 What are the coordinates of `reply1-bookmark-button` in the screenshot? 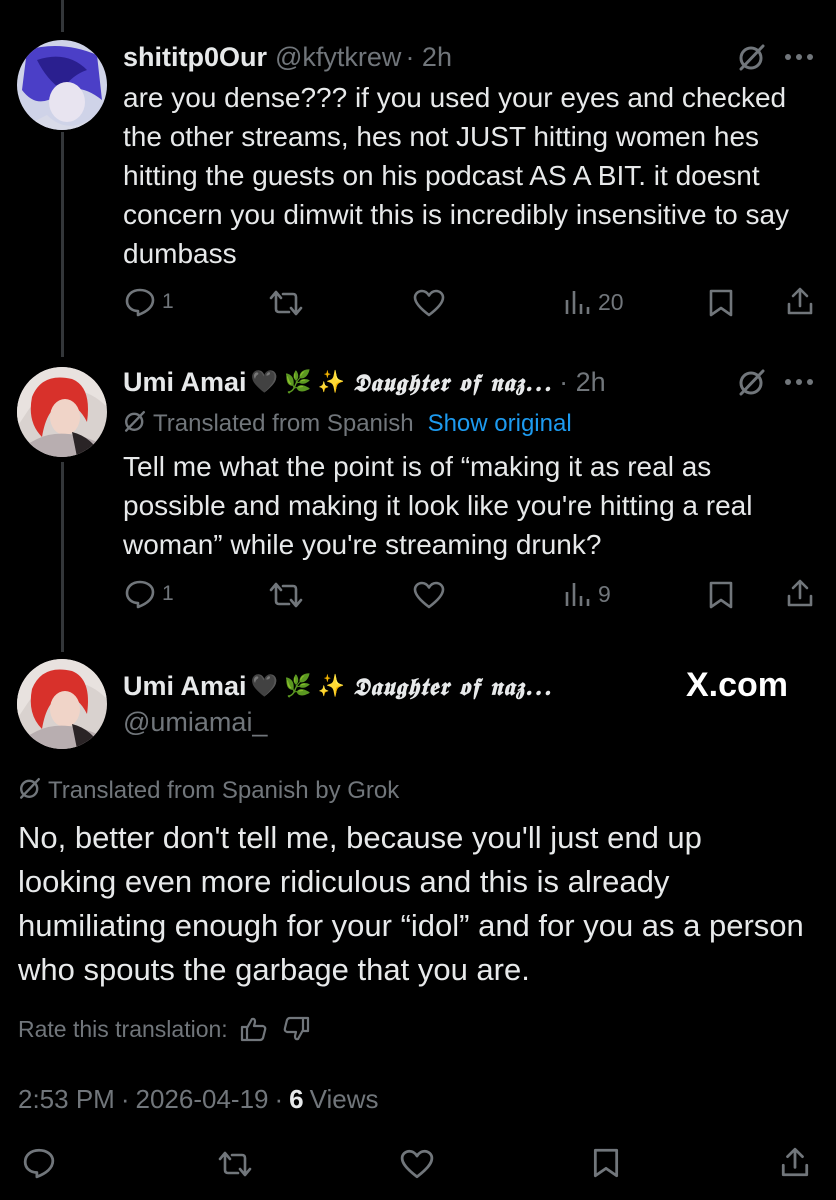 It's located at (721, 303).